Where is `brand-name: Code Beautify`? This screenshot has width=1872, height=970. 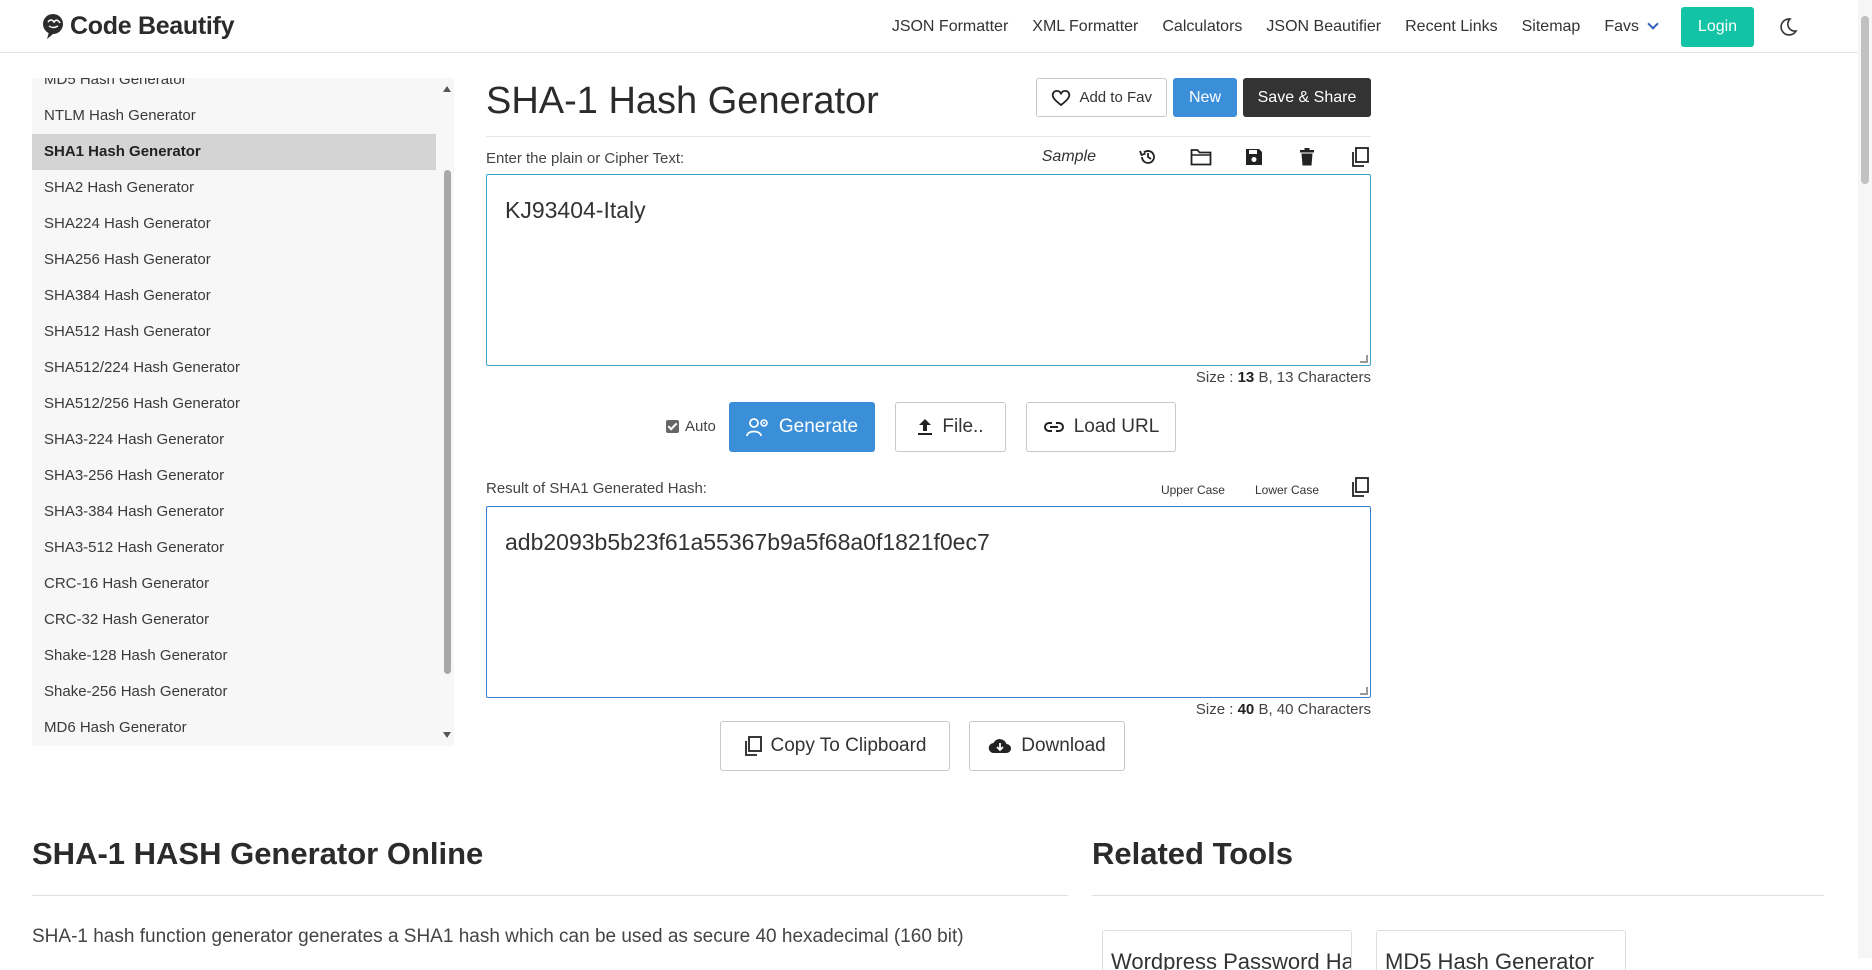
brand-name: Code Beautify is located at coordinates (152, 26).